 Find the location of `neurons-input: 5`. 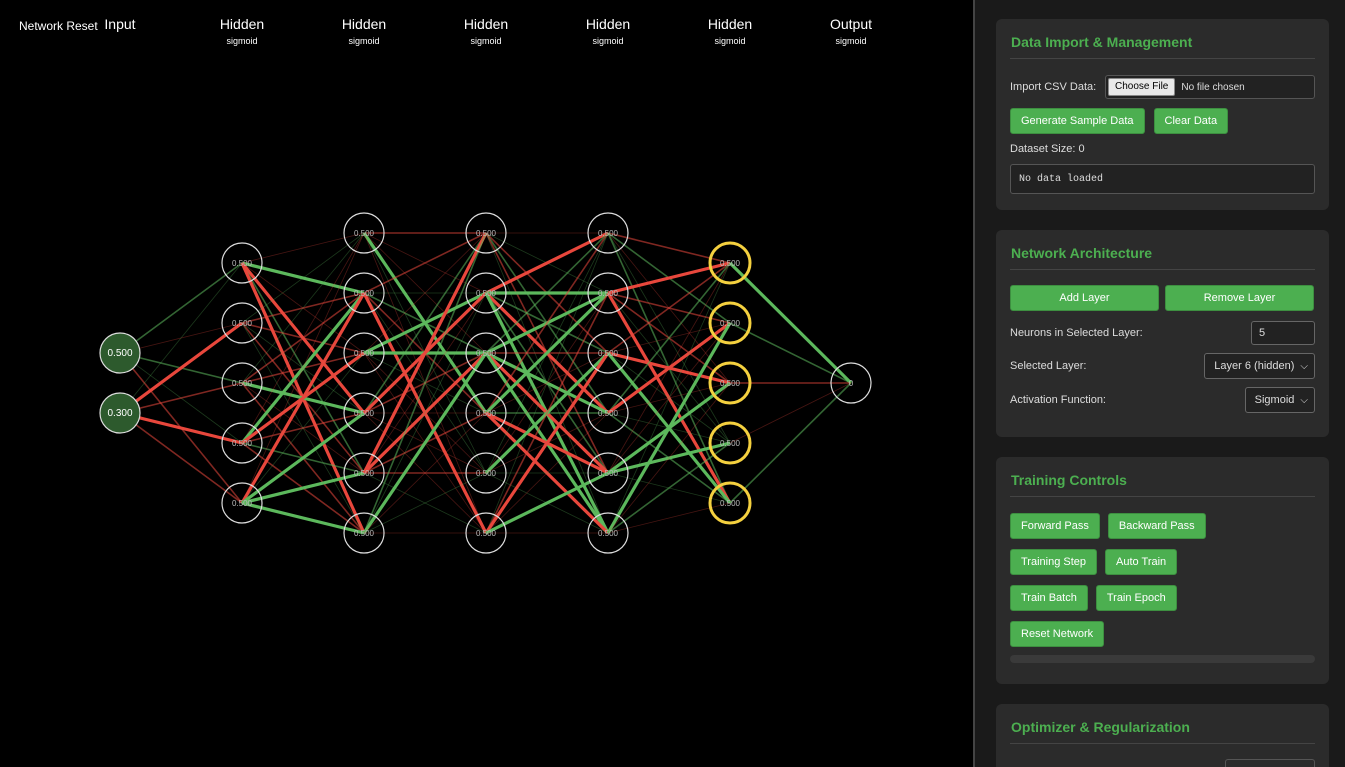

neurons-input: 5 is located at coordinates (1283, 333).